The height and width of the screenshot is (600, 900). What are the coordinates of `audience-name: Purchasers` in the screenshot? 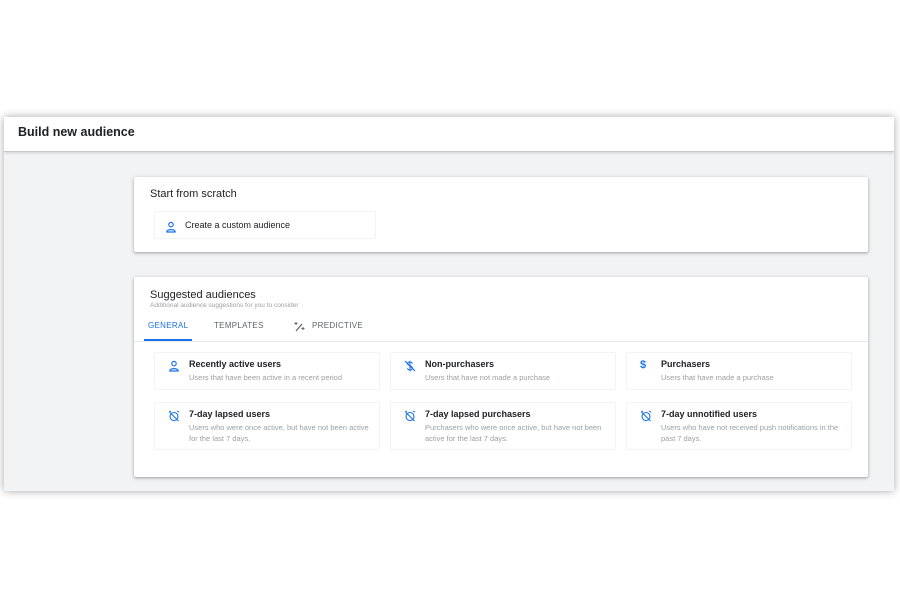 It's located at (686, 364).